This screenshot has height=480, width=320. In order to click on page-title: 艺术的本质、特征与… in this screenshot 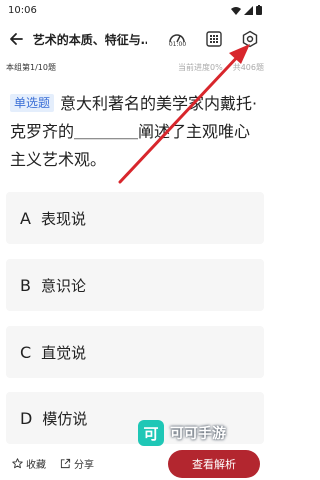, I will do `click(90, 39)`.